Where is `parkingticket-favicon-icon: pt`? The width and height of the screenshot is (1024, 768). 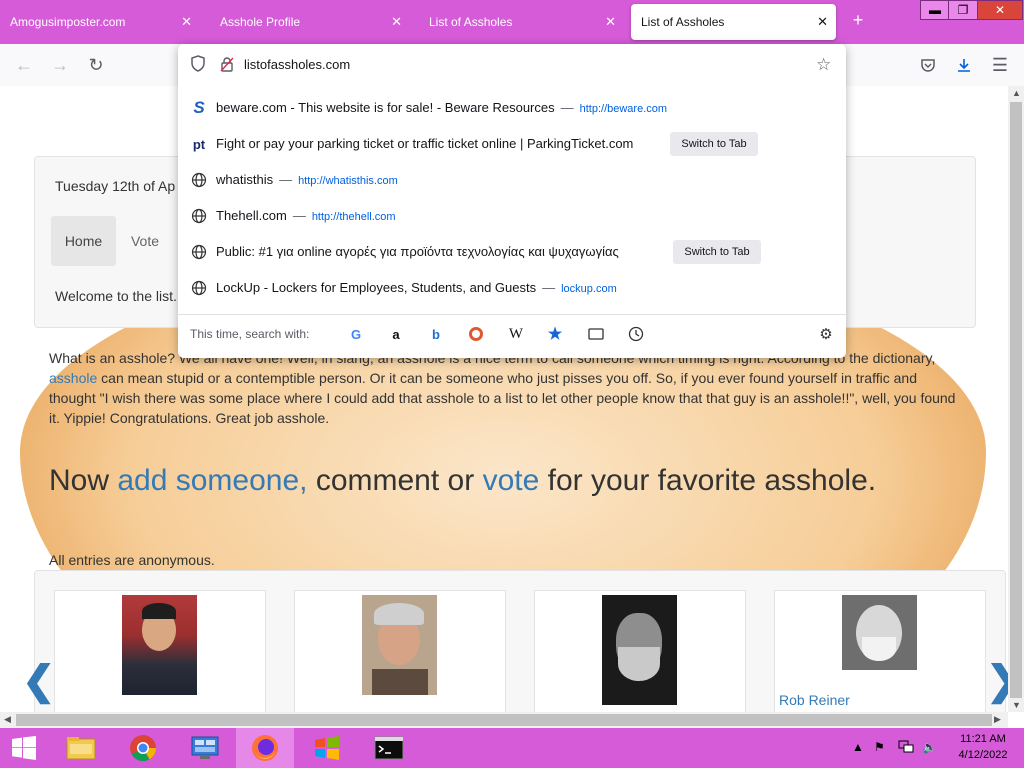
parkingticket-favicon-icon: pt is located at coordinates (199, 144).